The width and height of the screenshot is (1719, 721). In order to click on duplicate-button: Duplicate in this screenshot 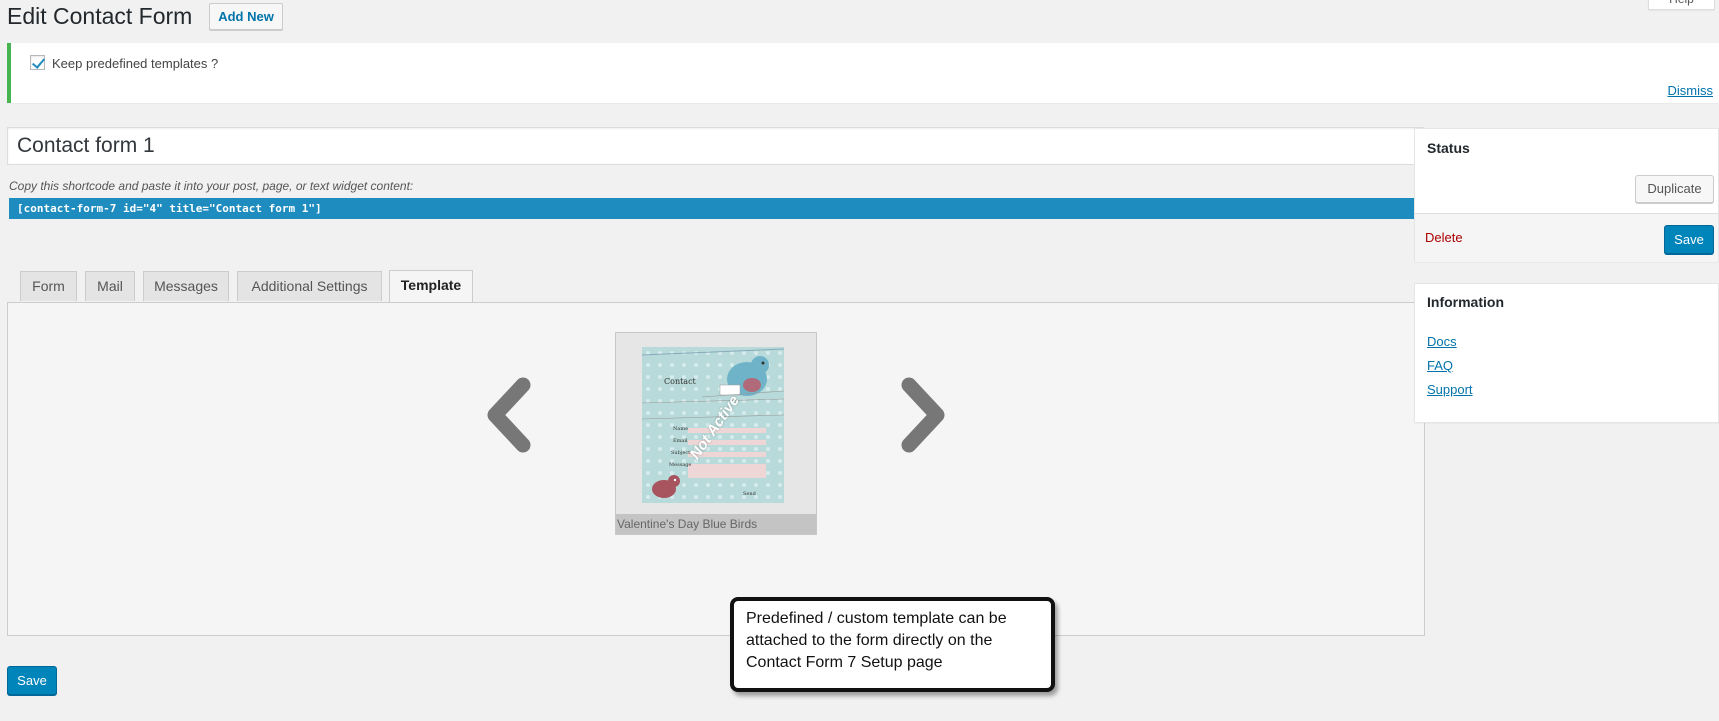, I will do `click(1674, 189)`.